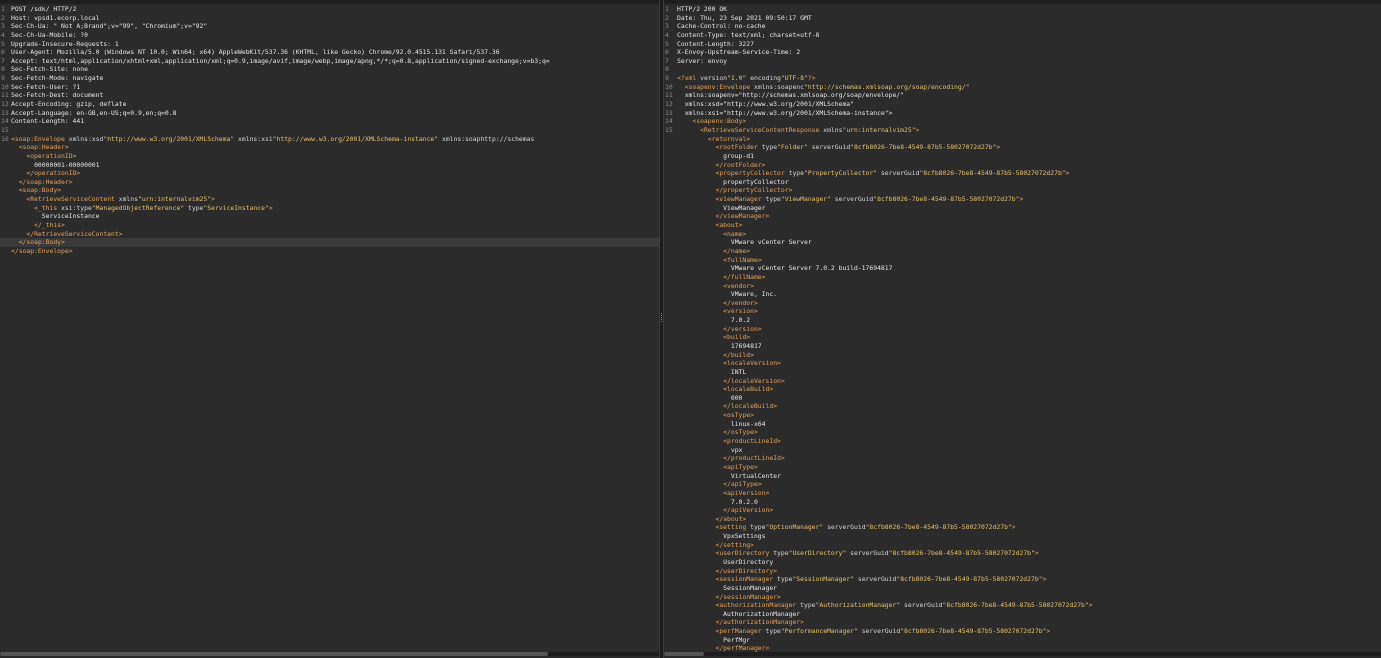 Image resolution: width=1381 pixels, height=658 pixels. I want to click on response-line: <version>, so click(1022, 311).